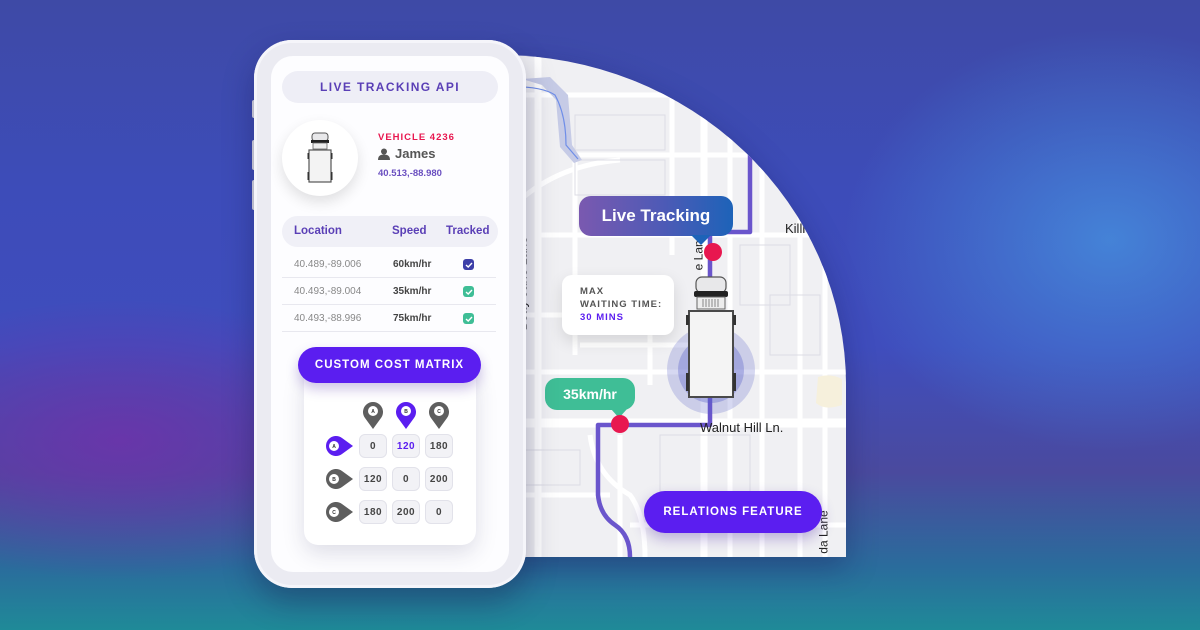 This screenshot has width=1200, height=630. What do you see at coordinates (439, 415) in the screenshot?
I see `column-pin-c-icon: C` at bounding box center [439, 415].